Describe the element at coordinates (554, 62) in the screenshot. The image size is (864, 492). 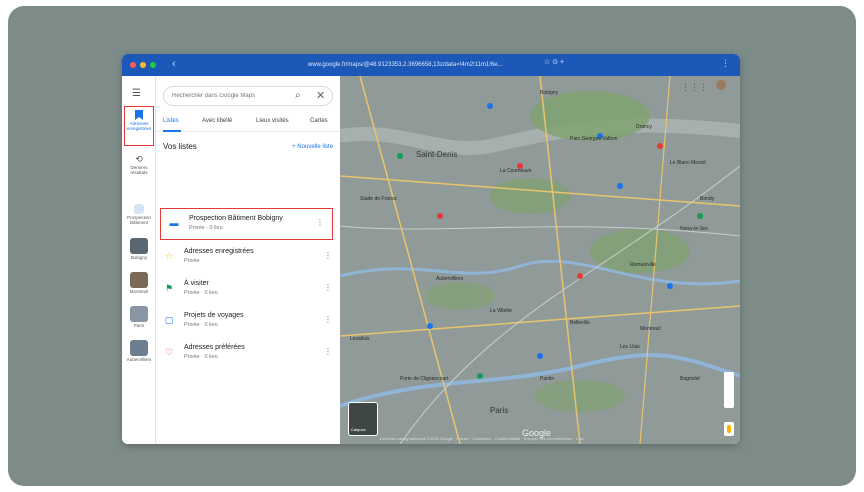
I see `url-action-icons: ☆ ⊙ +` at that location.